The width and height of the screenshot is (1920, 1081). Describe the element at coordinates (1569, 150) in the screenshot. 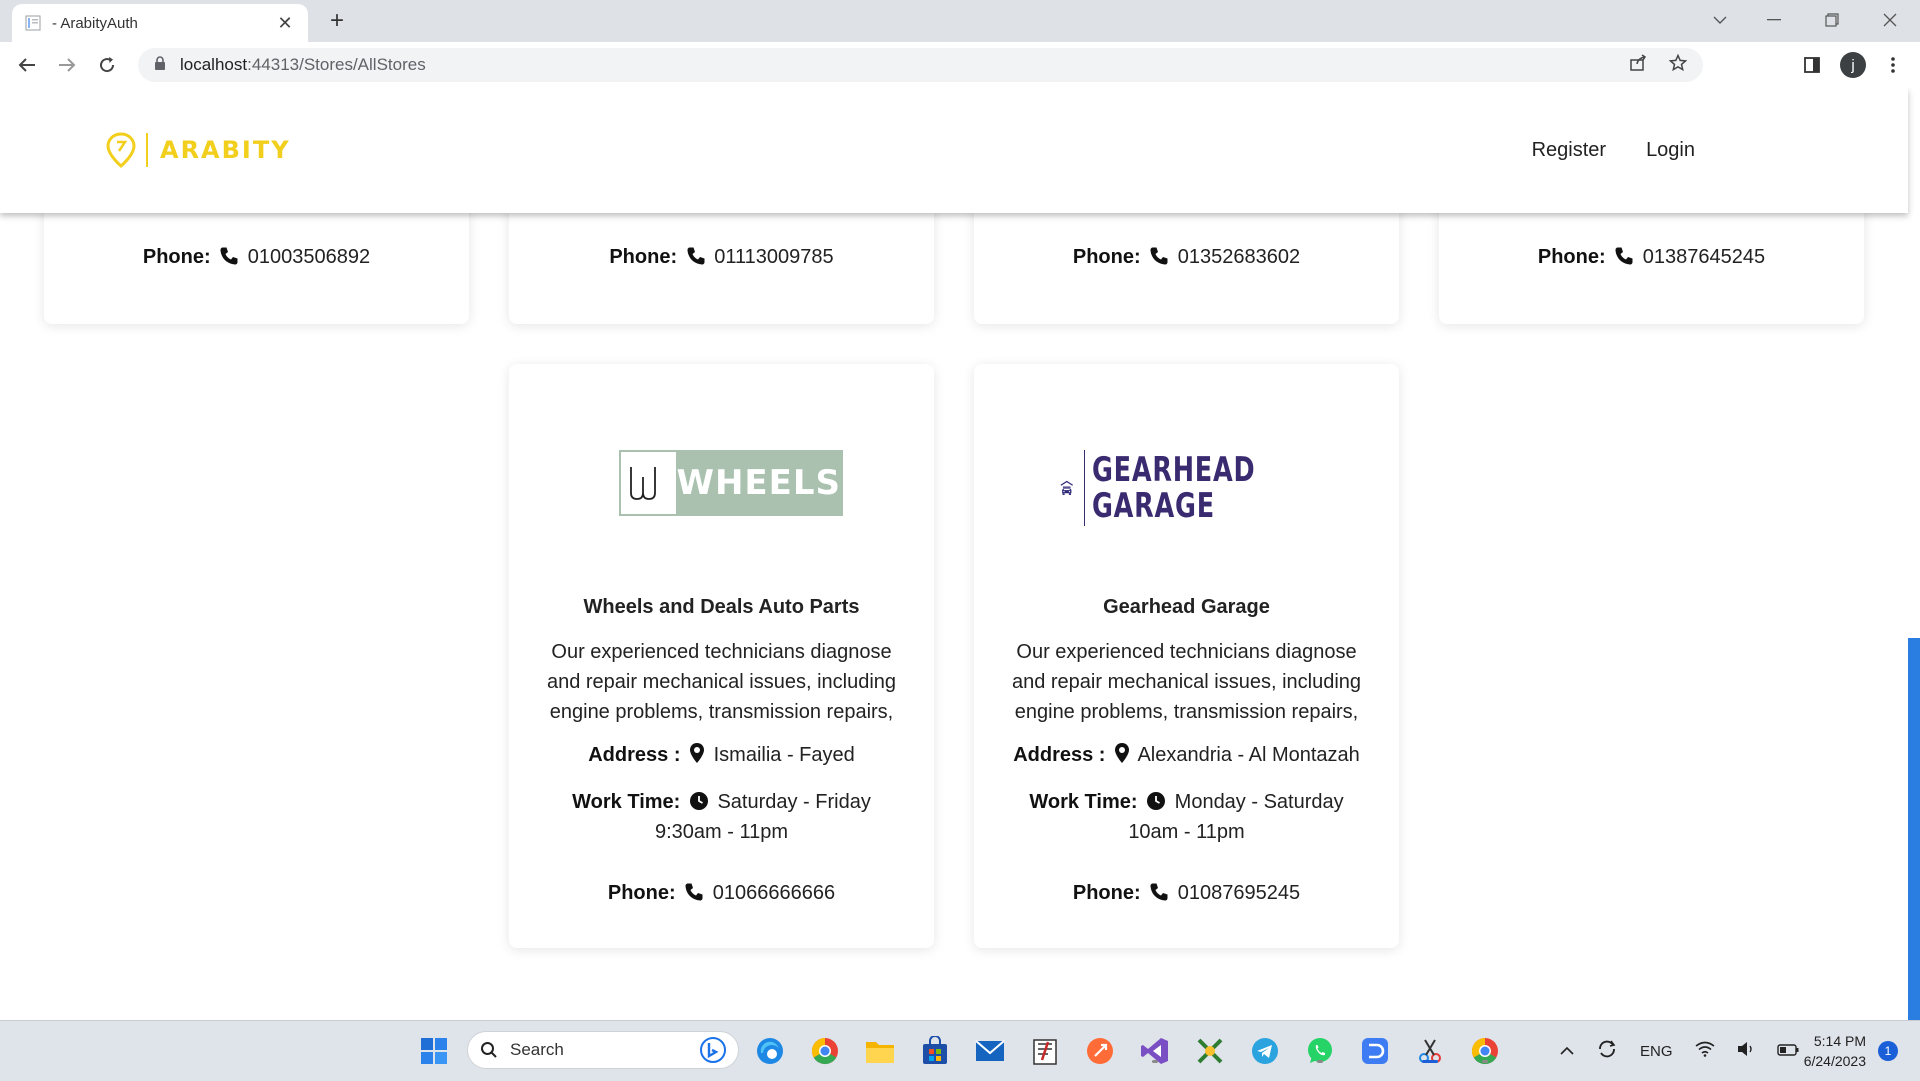

I see `register-link: Register` at that location.